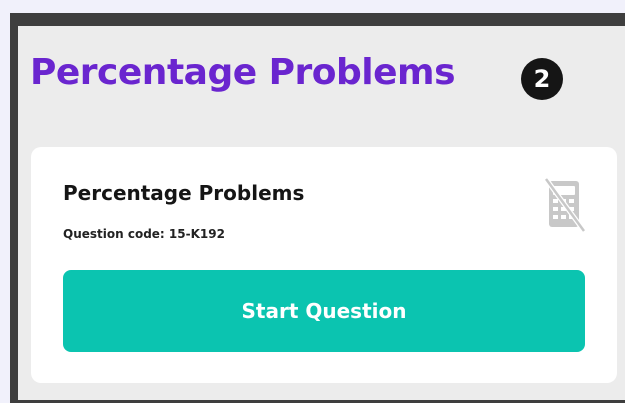 The width and height of the screenshot is (625, 403). Describe the element at coordinates (144, 234) in the screenshot. I see `question-code: Question code: 15-K192` at that location.